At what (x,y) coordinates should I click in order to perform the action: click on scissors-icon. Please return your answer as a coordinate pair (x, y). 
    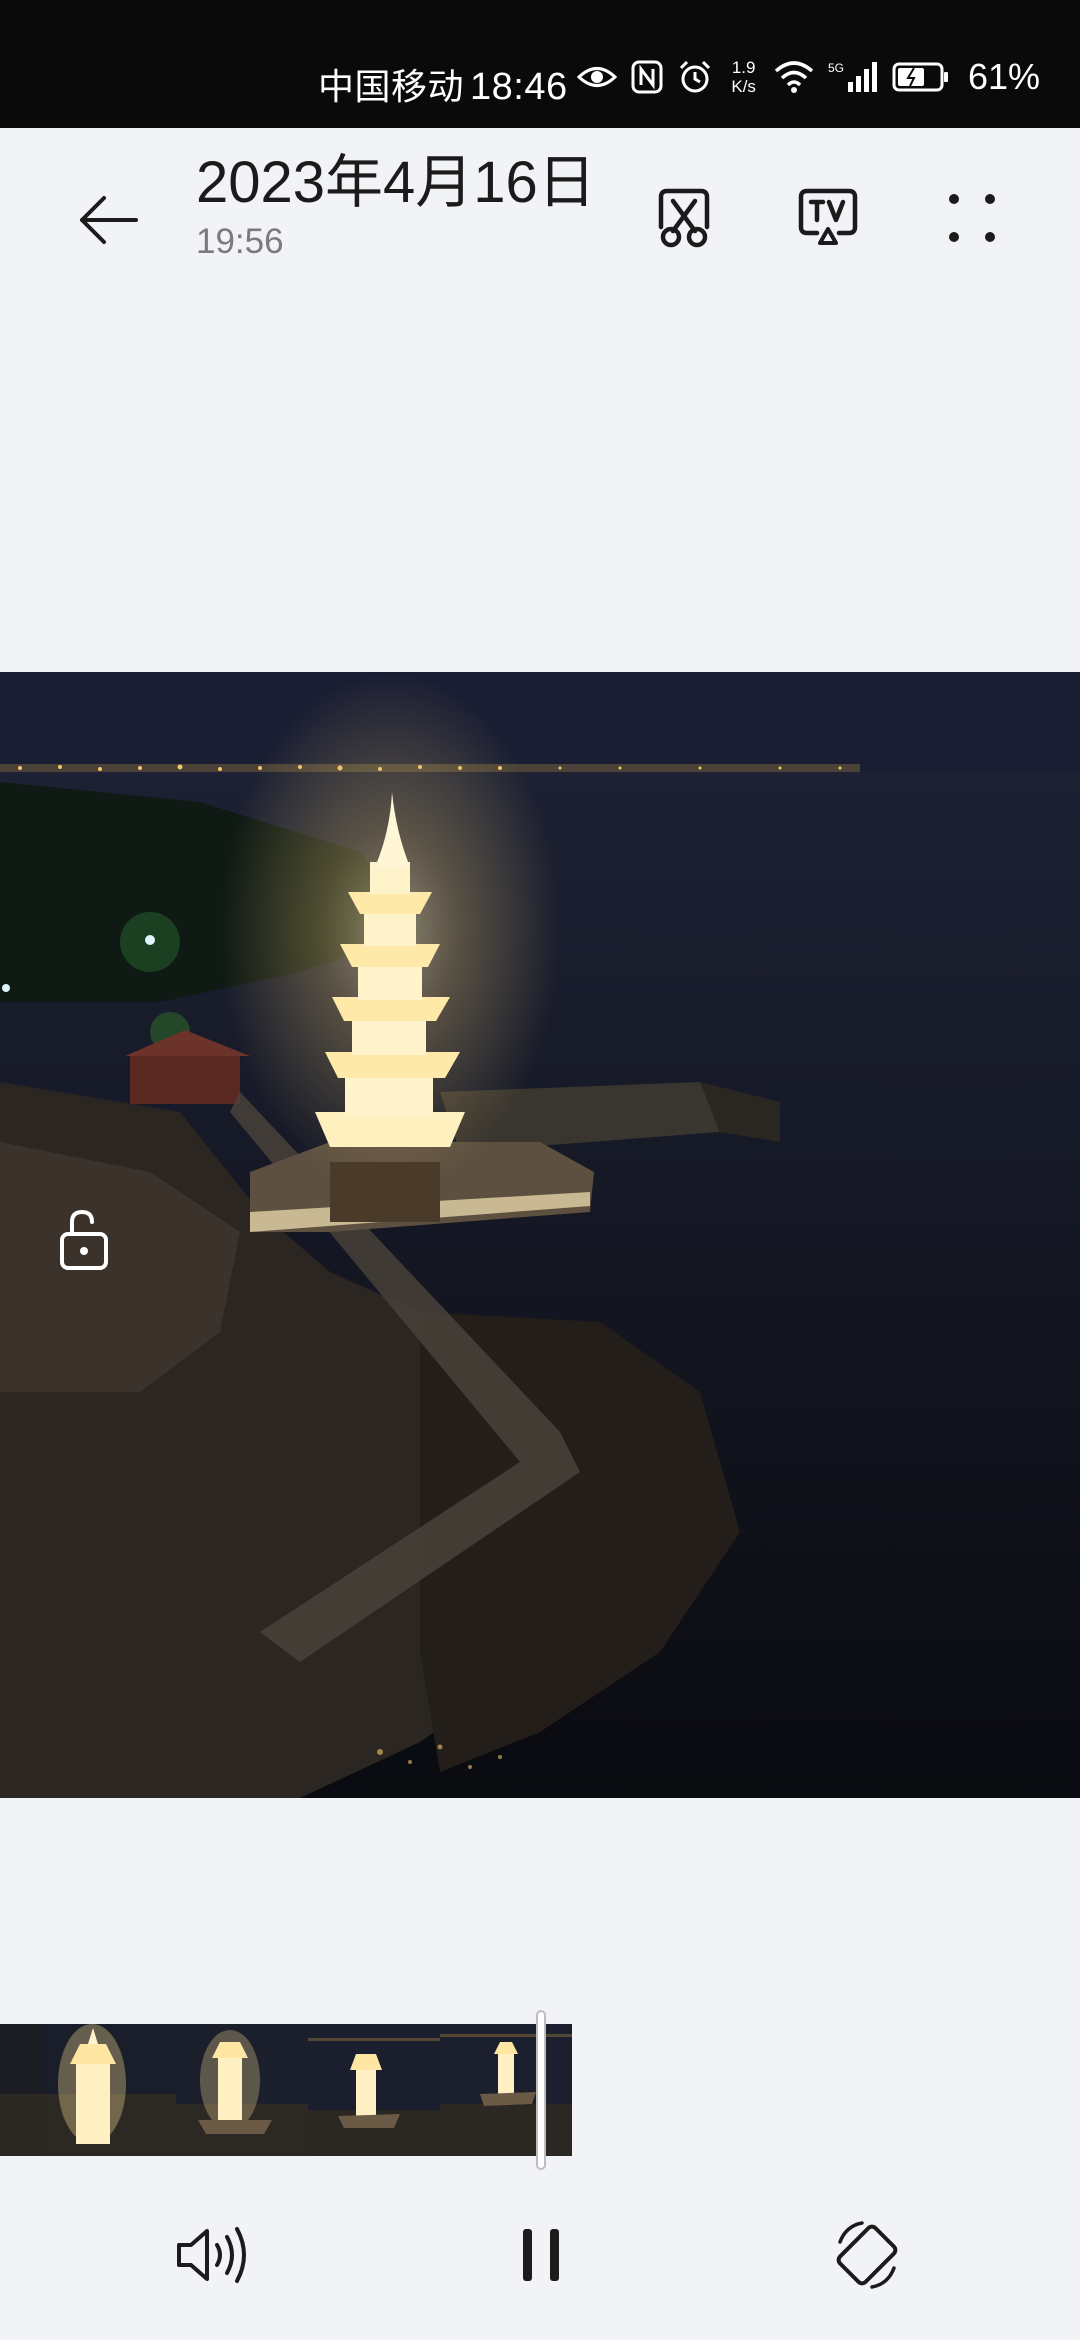
    Looking at the image, I should click on (684, 218).